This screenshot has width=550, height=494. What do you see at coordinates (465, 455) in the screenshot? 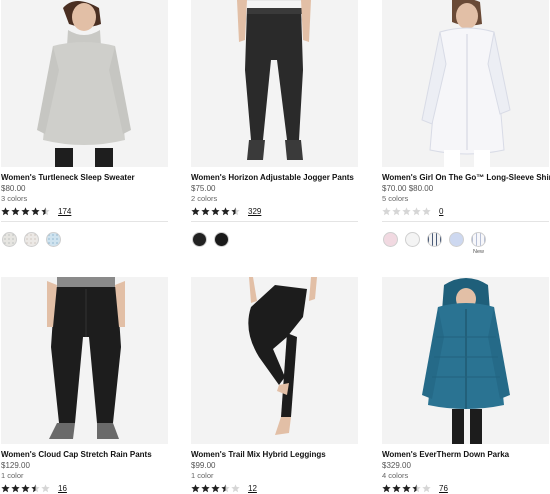
I see `product-name: Women's EverTherm Down Parka` at bounding box center [465, 455].